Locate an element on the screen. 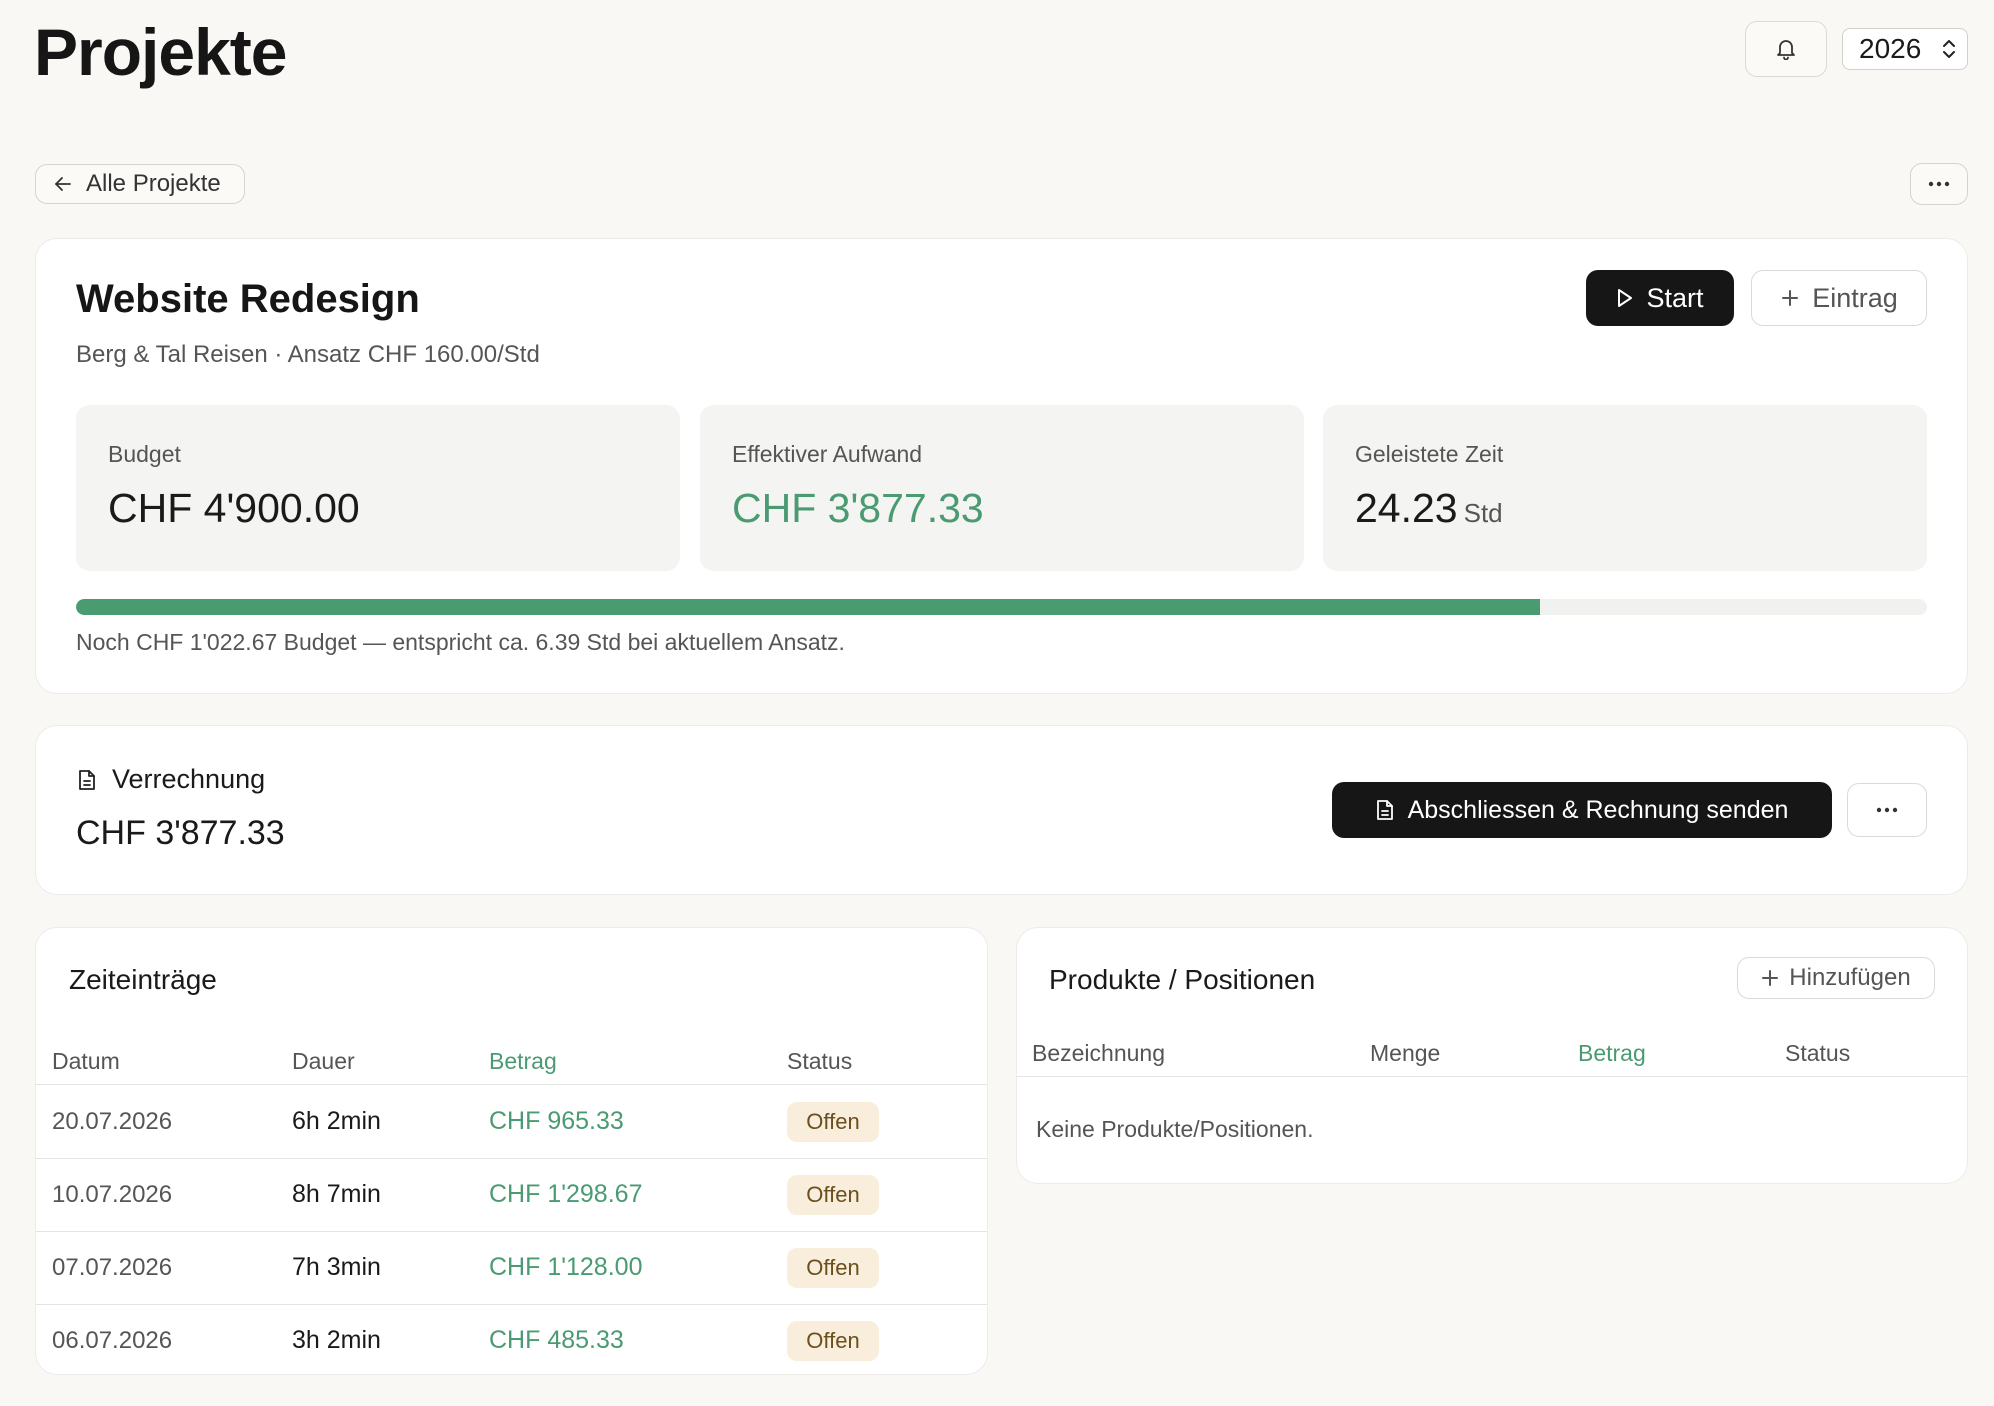  time-label: Geleistete Zeit is located at coordinates (1429, 454).